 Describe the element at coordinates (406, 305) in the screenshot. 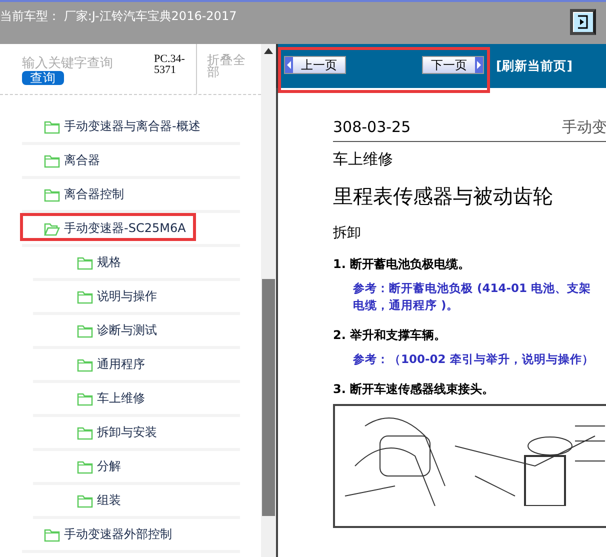

I see `reference-note: 电缆，通用程序 )。` at that location.